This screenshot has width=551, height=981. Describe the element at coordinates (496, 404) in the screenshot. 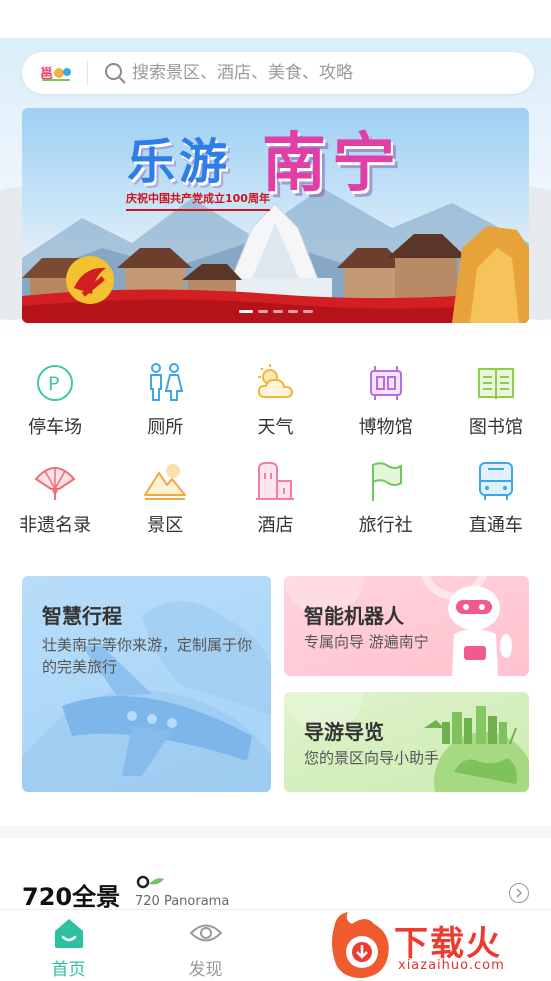

I see `quick-link-library: 图书馆` at that location.